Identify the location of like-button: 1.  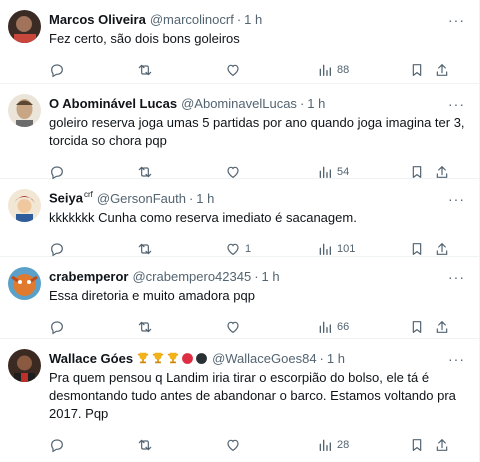
(238, 249).